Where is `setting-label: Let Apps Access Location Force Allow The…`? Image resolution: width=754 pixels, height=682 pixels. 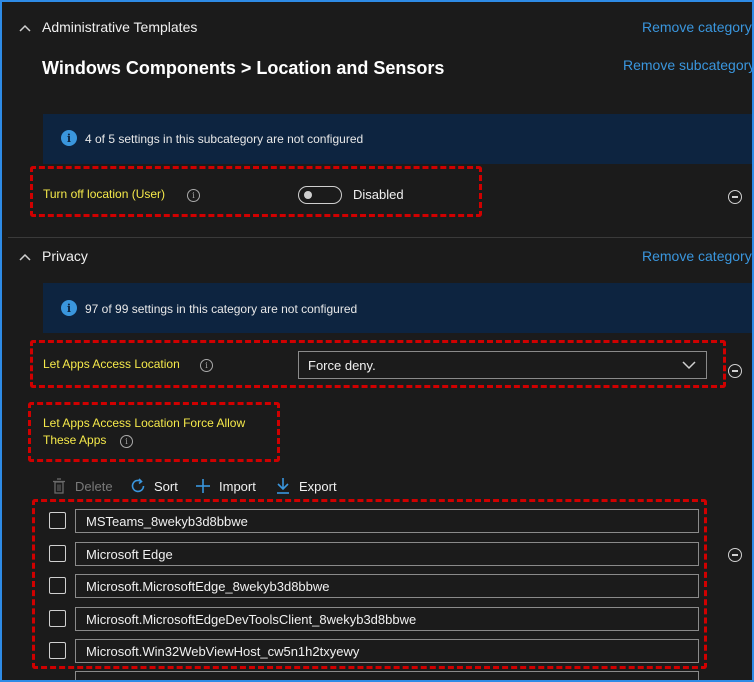
setting-label: Let Apps Access Location Force Allow The… is located at coordinates (144, 432).